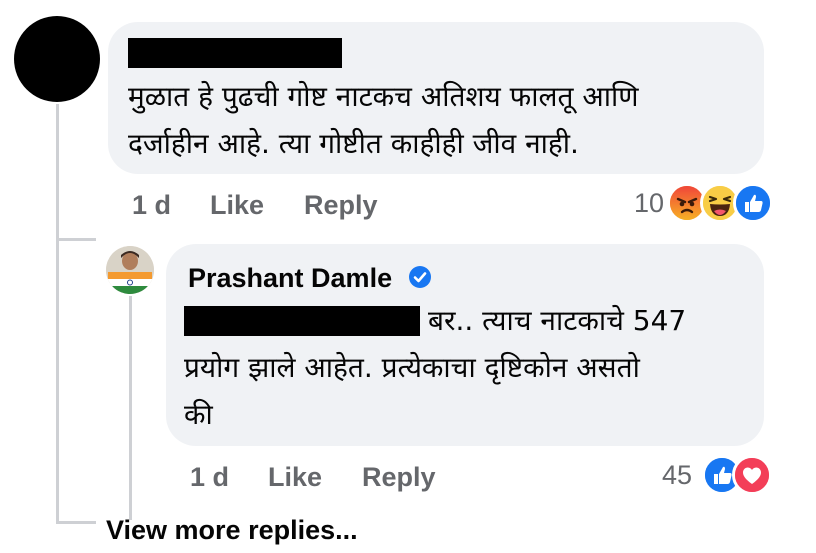 This screenshot has width=816, height=553. I want to click on thread-line-branch-top, so click(76, 239).